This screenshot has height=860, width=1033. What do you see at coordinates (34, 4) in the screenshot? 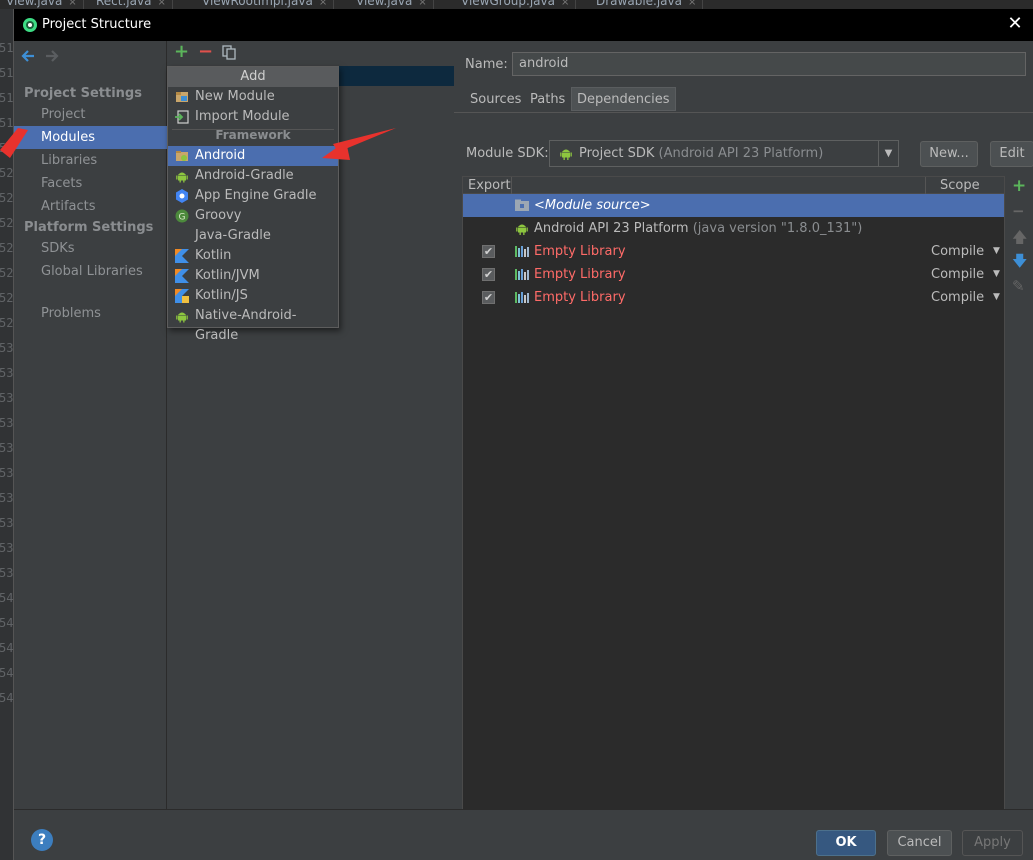
I see `editor-tab-label: View.java` at bounding box center [34, 4].